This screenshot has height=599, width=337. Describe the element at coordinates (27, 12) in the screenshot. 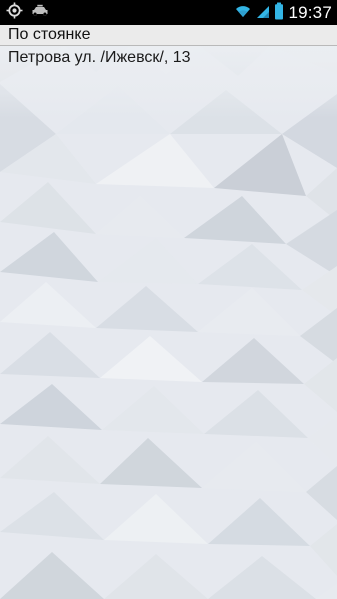

I see `status-left-icons` at that location.